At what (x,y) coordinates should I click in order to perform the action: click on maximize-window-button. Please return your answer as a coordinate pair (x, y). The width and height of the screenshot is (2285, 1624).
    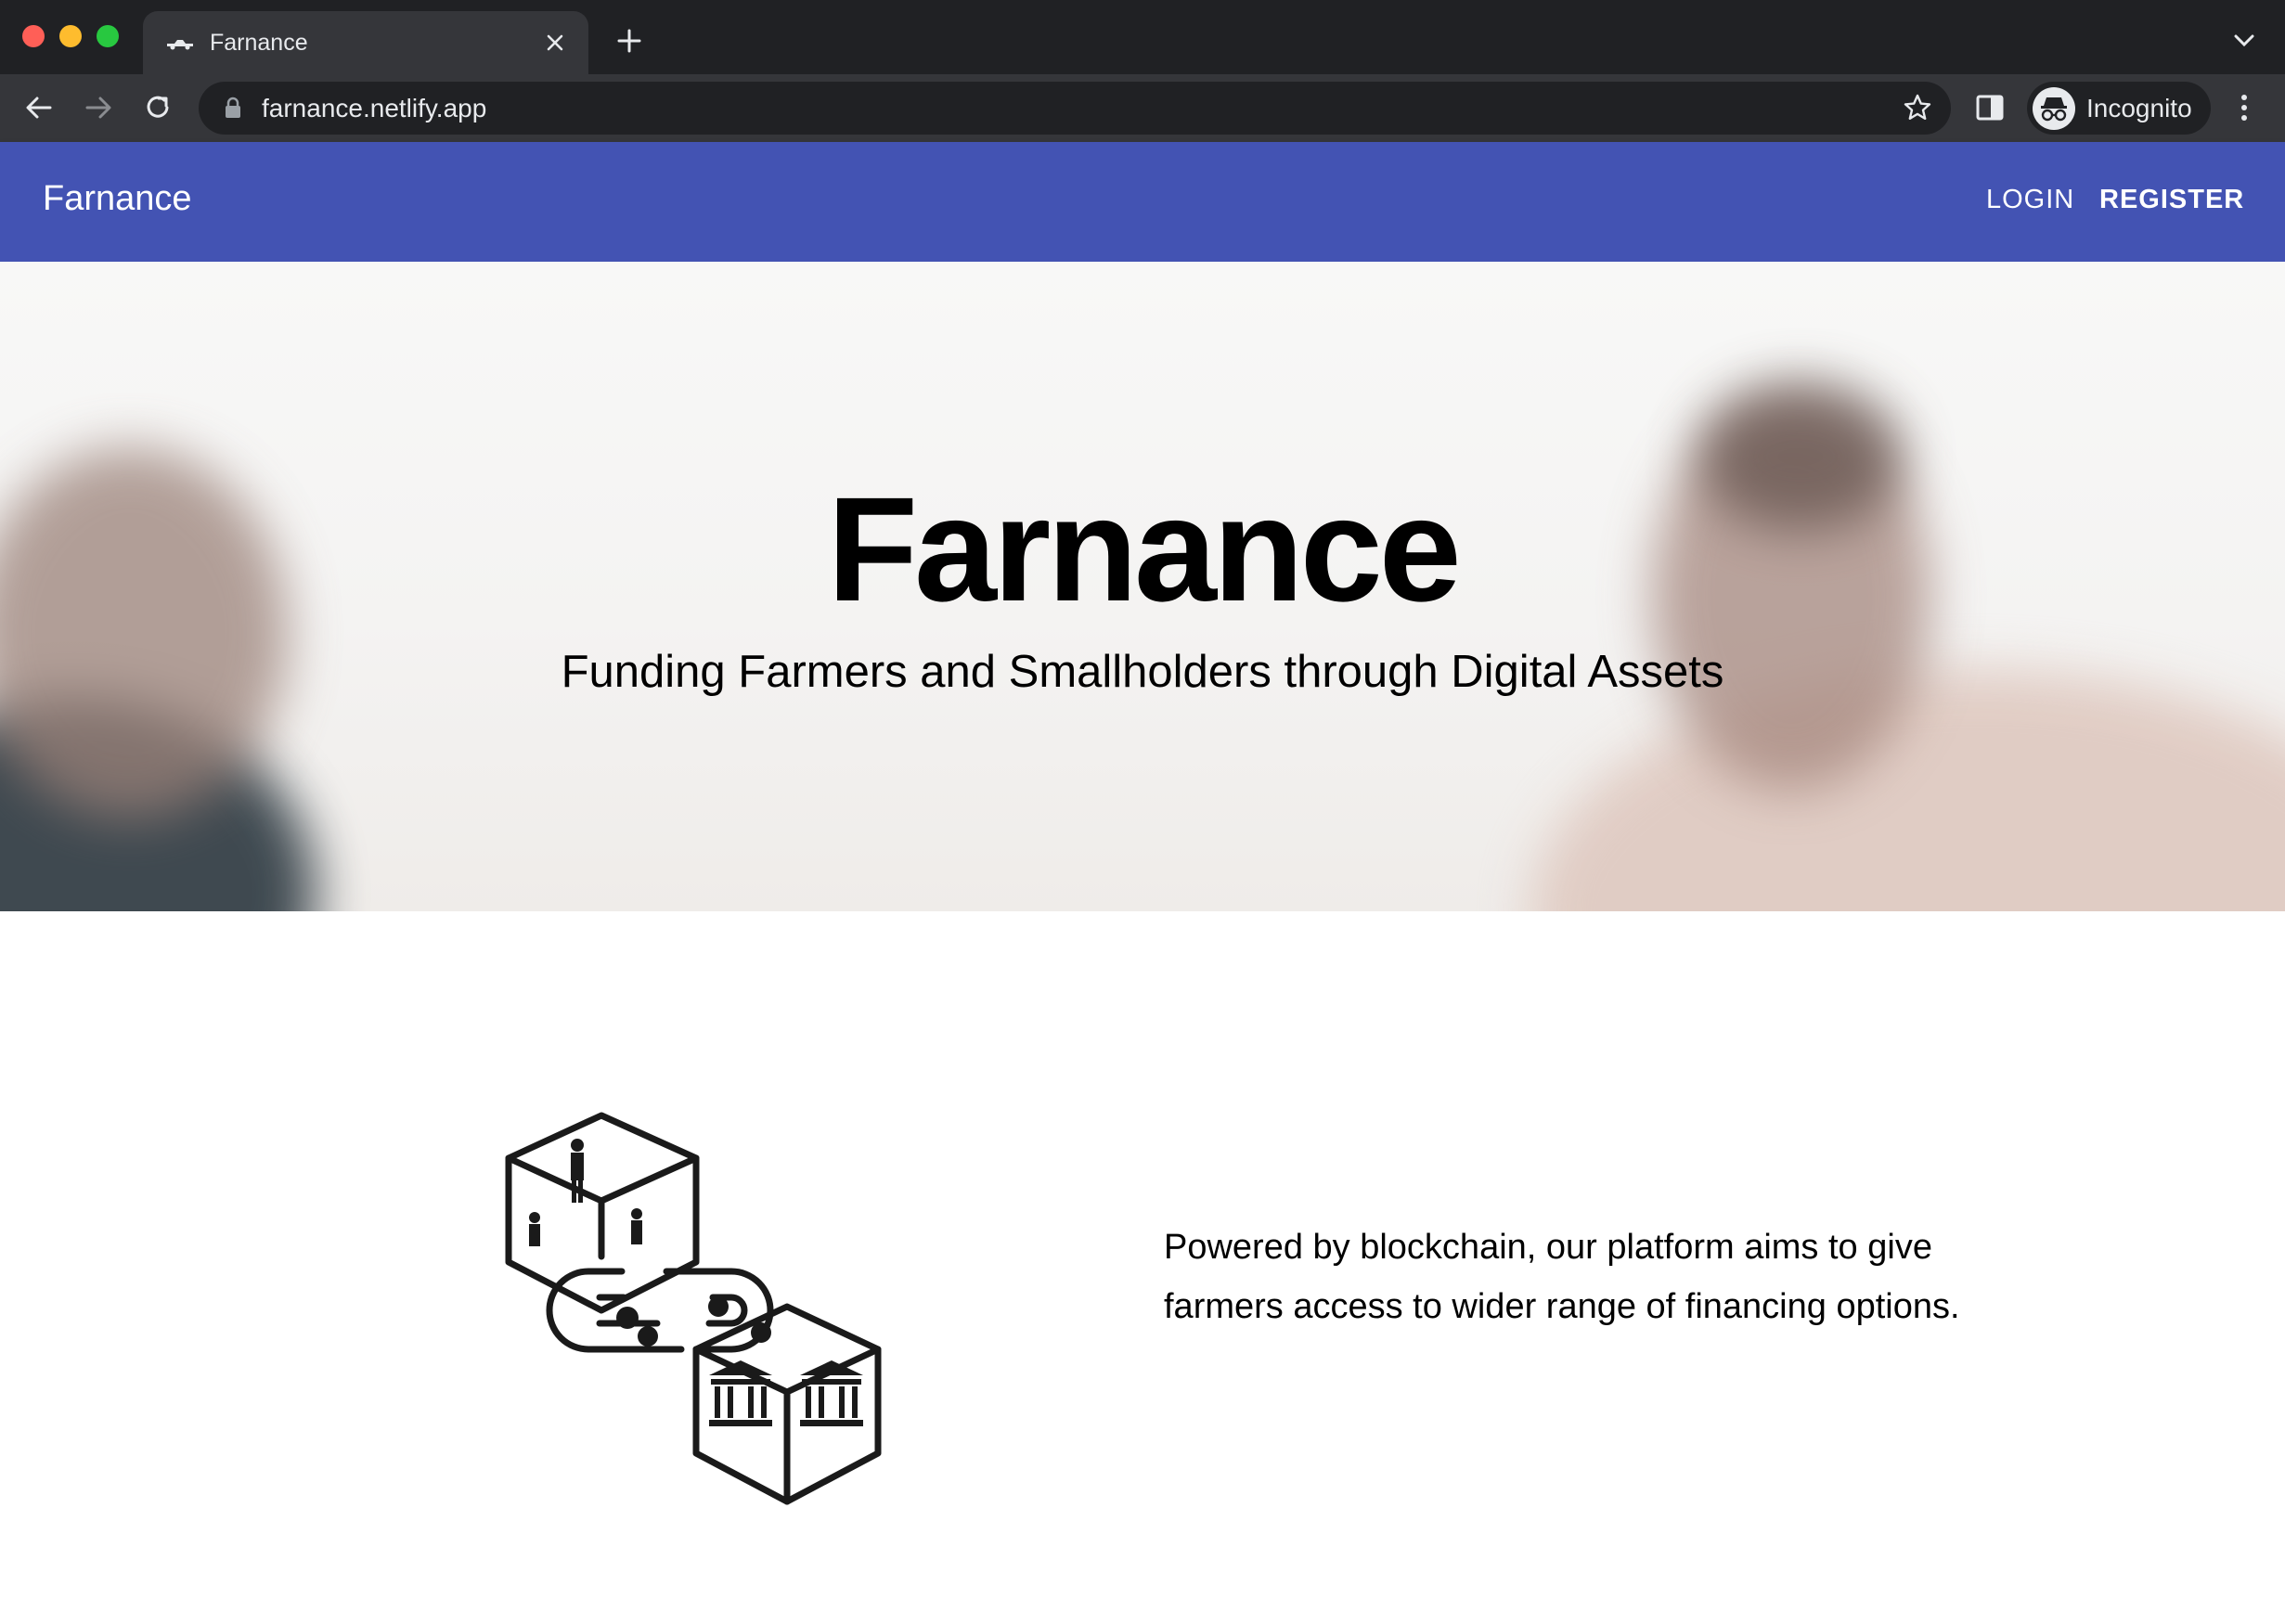
    Looking at the image, I should click on (108, 36).